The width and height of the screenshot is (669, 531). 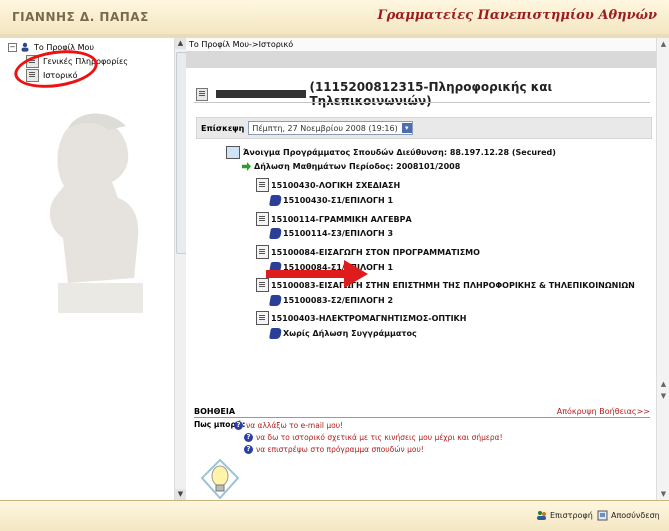 I want to click on back-button: Επιστροφή, so click(x=564, y=515).